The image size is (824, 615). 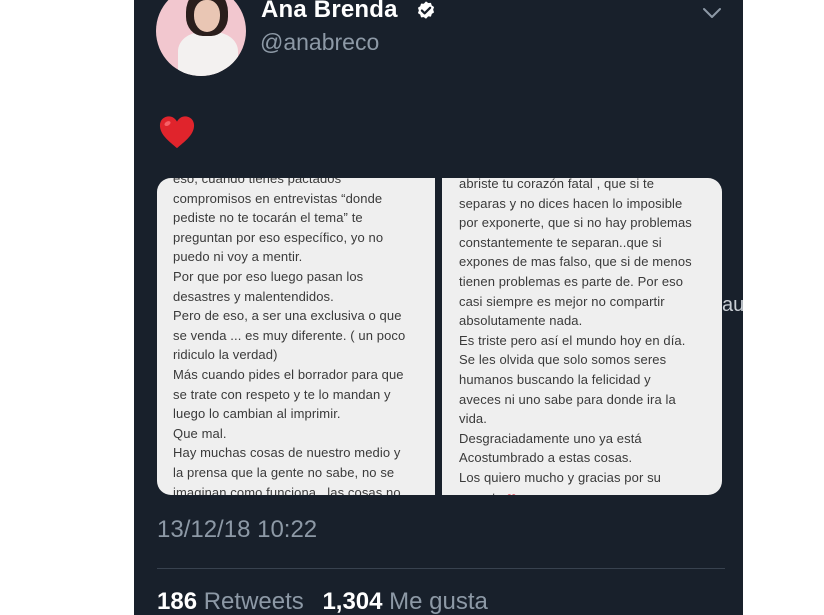 What do you see at coordinates (284, 472) in the screenshot?
I see `image-text-line: la prensa que la gente no sabe, no se` at bounding box center [284, 472].